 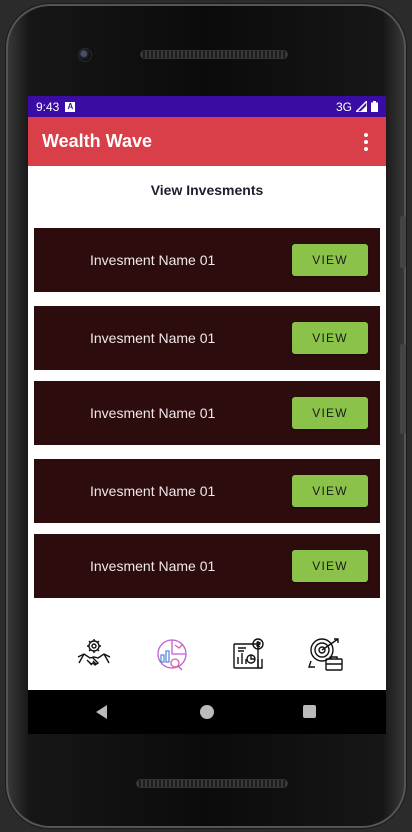 I want to click on battery-icon, so click(x=374, y=106).